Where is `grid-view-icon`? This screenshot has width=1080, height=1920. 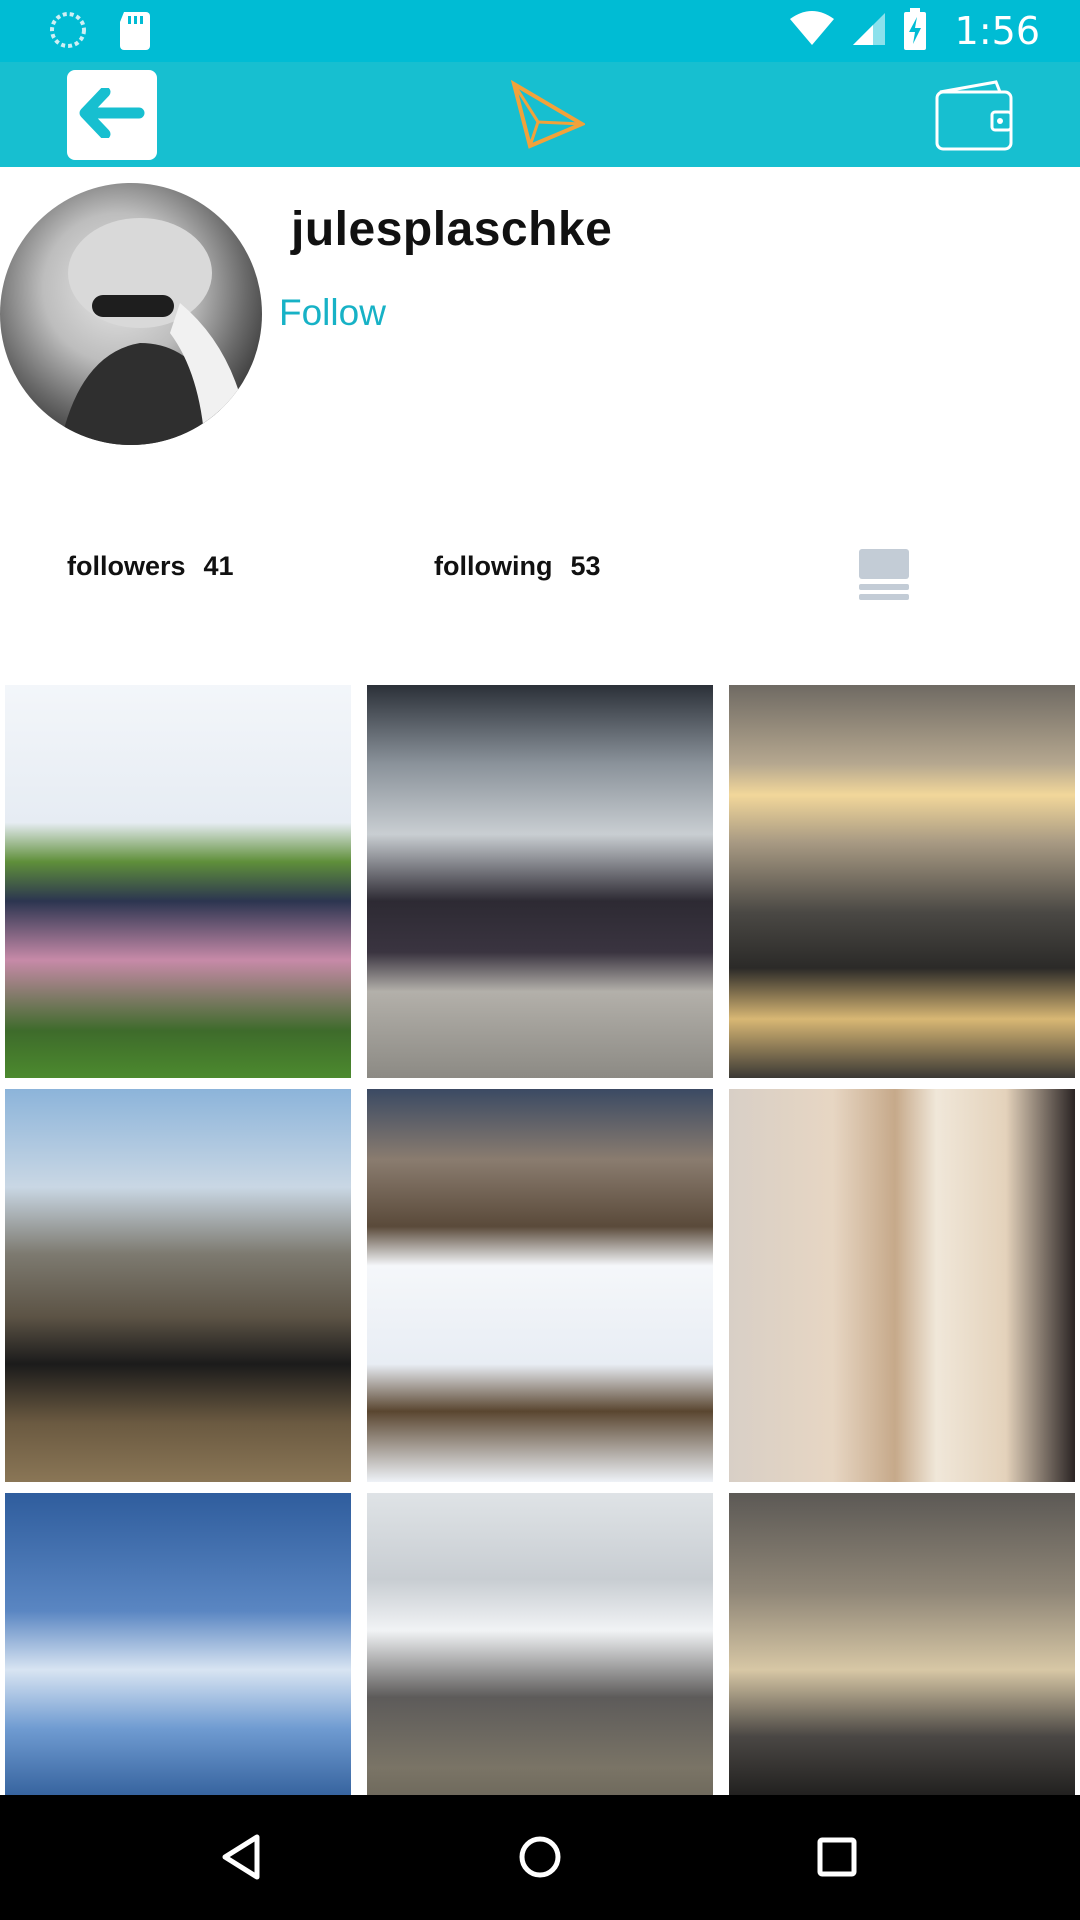 grid-view-icon is located at coordinates (884, 577).